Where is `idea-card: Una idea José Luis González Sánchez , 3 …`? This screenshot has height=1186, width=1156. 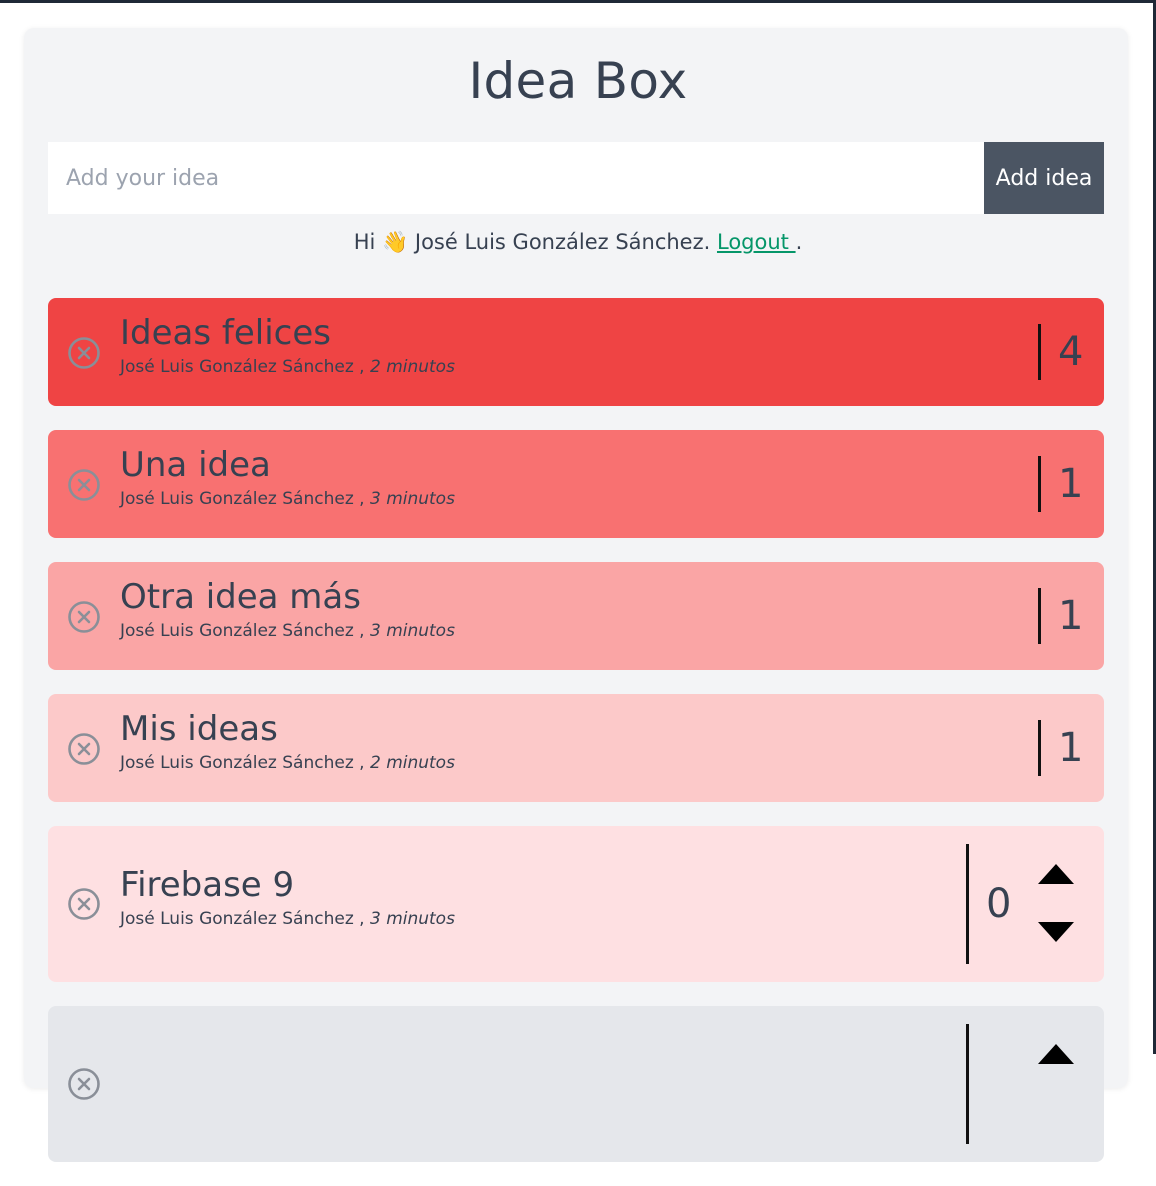
idea-card: Una idea José Luis González Sánchez , 3 … is located at coordinates (576, 484).